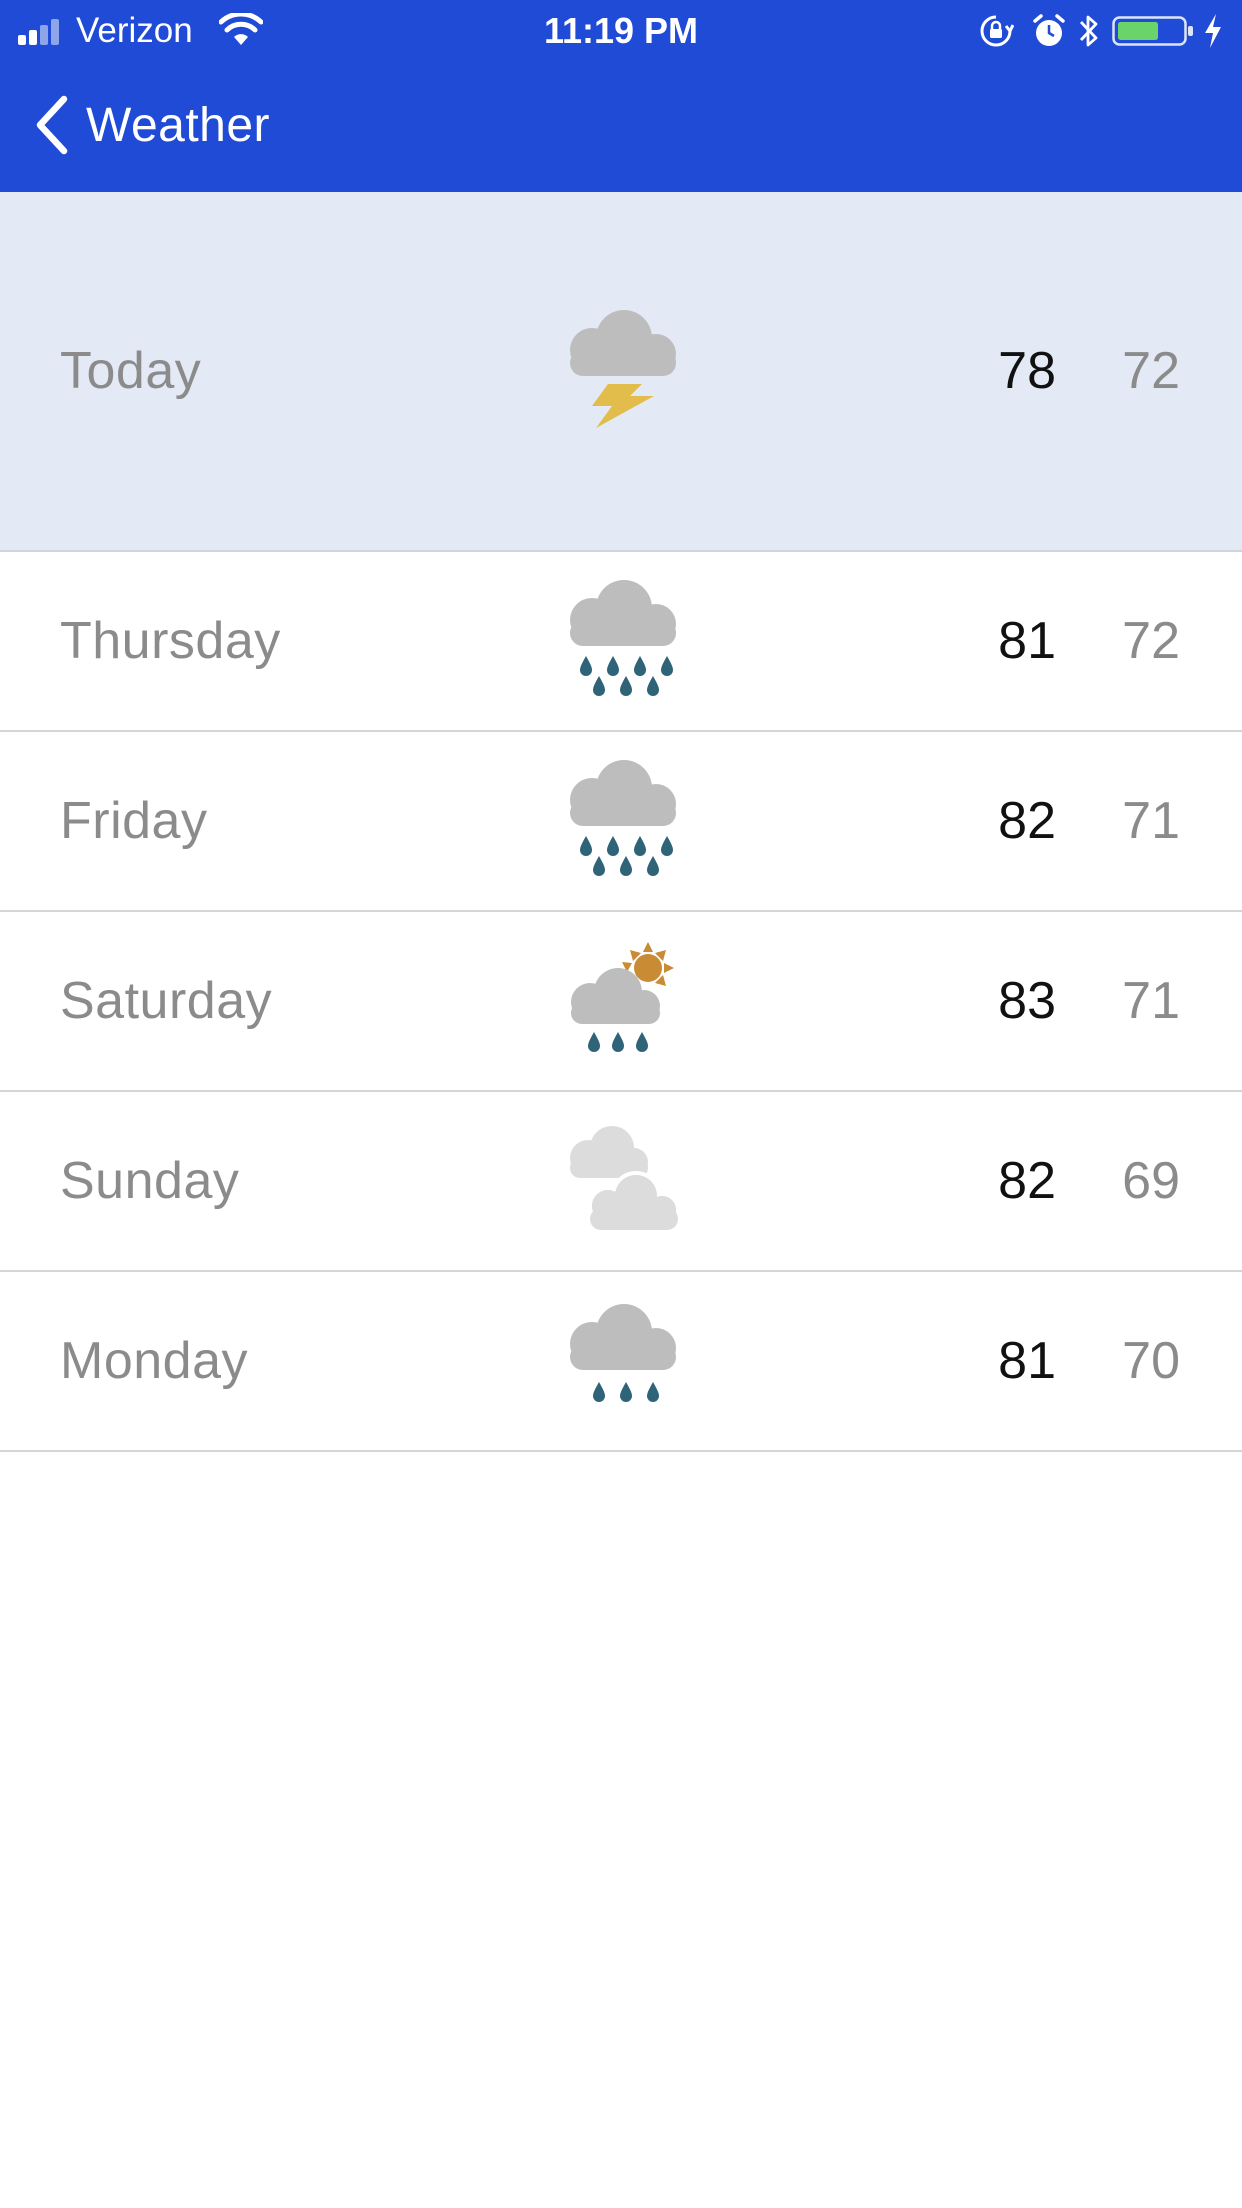  Describe the element at coordinates (1151, 1181) in the screenshot. I see `low-temp: 69` at that location.